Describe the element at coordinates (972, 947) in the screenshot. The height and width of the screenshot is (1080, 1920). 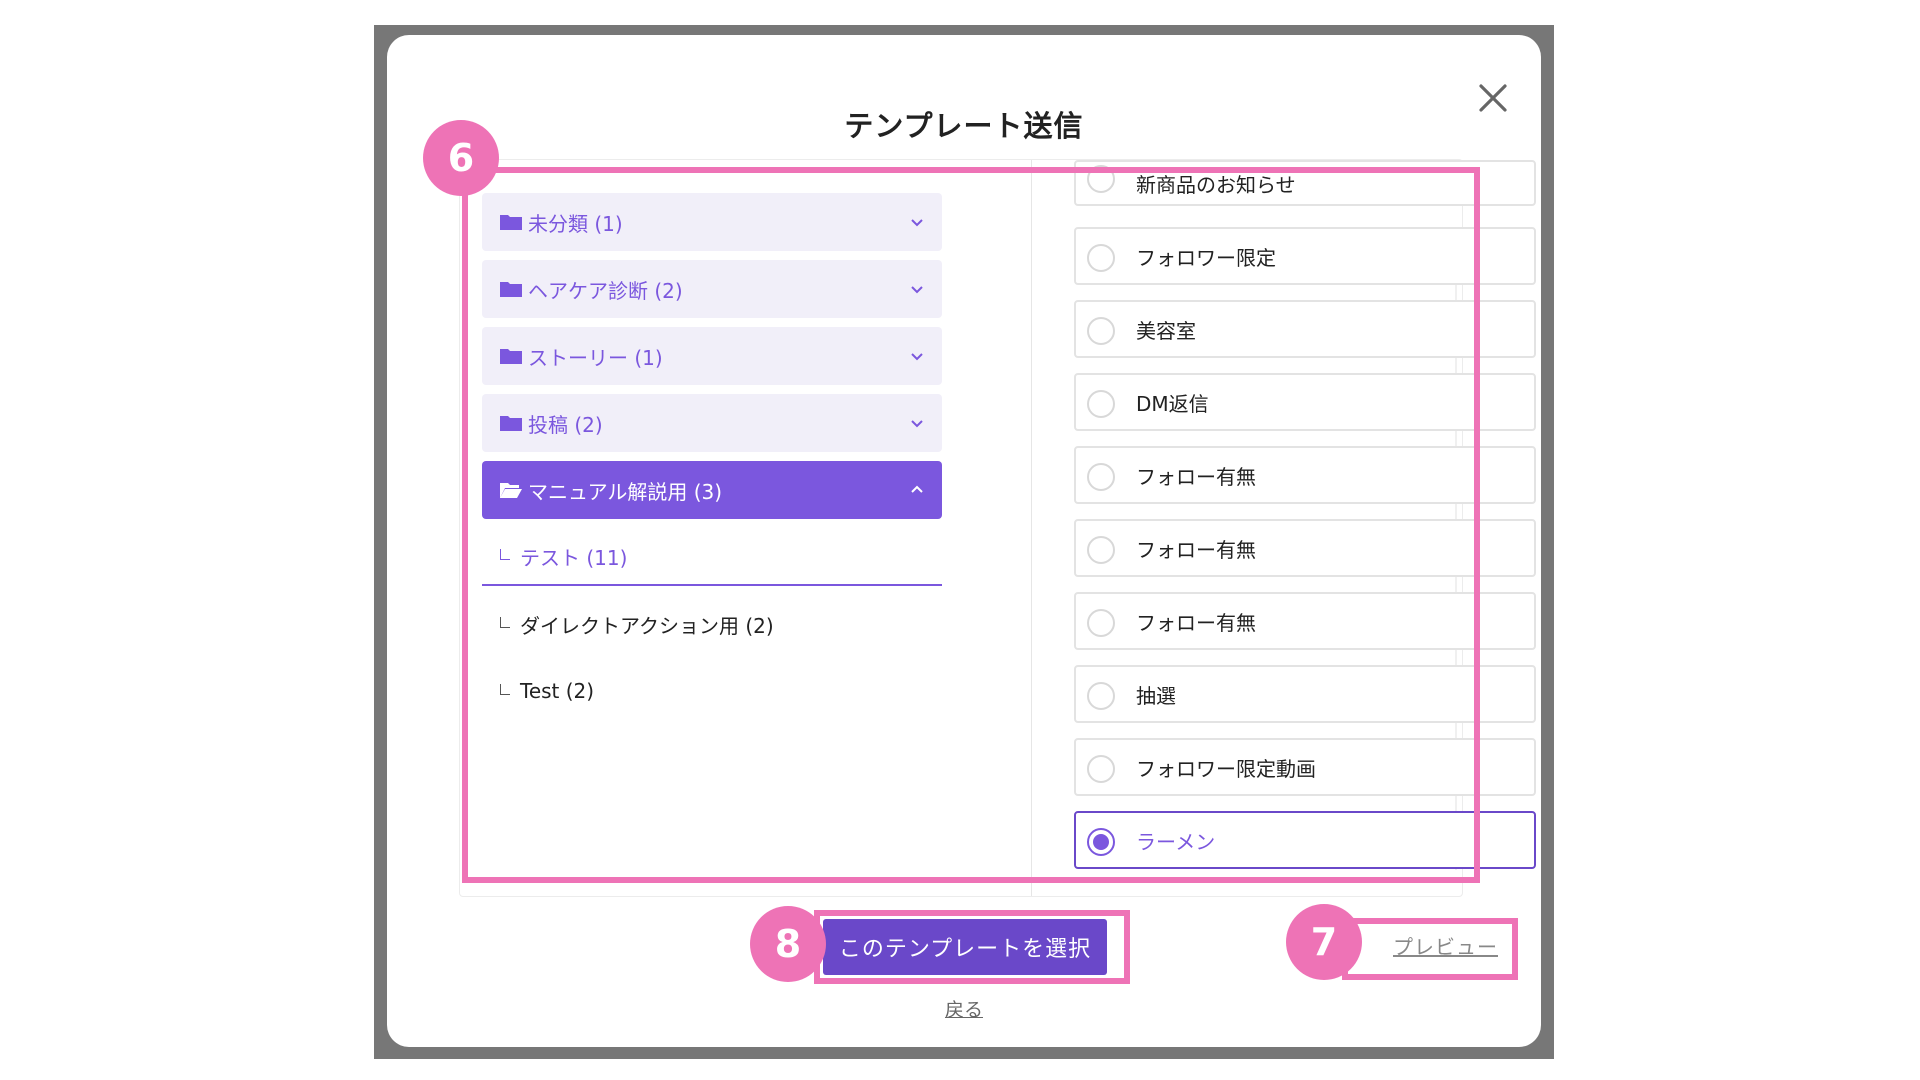
I see `annotation-highlight-select` at that location.